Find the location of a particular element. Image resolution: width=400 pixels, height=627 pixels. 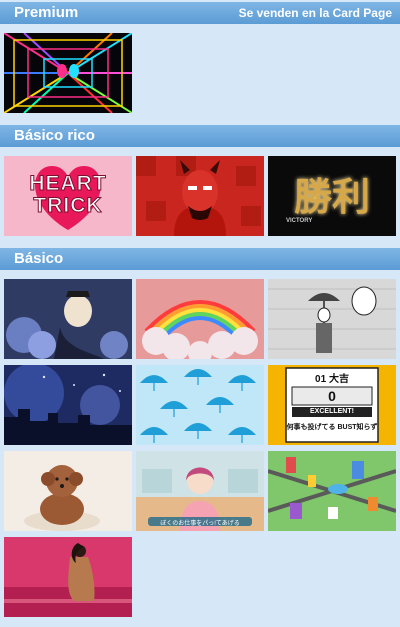

theme-thumbnail-heart-trick: HEART TRICK is located at coordinates (68, 196).